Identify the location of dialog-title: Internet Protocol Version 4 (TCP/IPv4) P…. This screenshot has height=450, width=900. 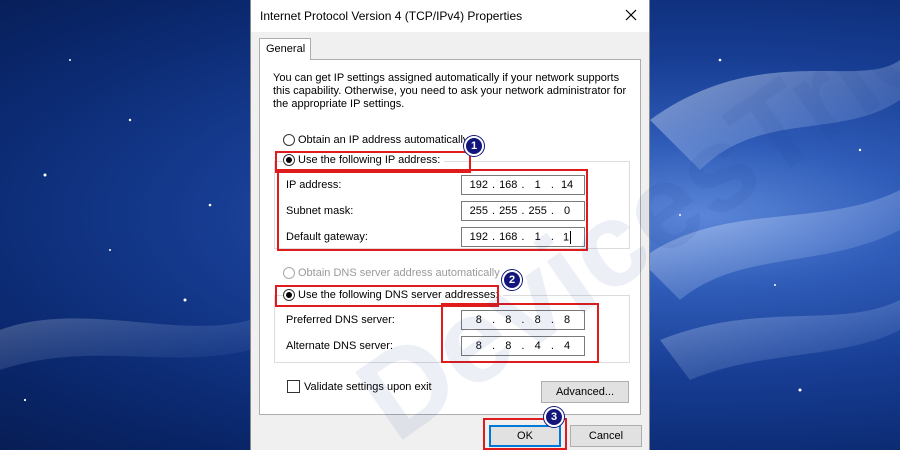
(391, 16).